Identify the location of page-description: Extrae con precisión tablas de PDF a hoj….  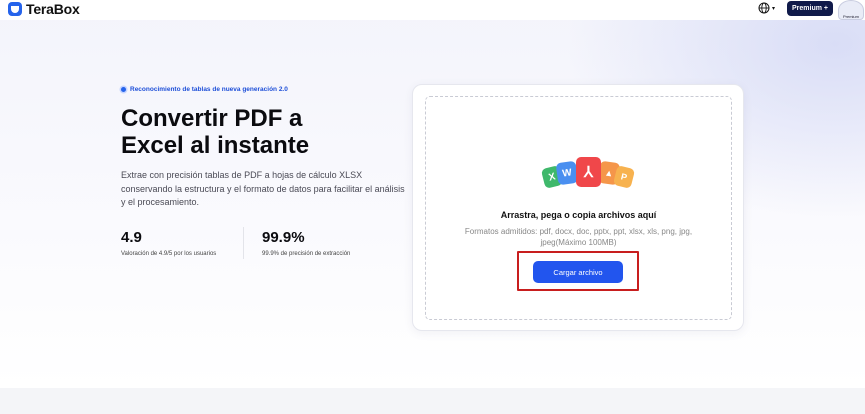
(263, 188).